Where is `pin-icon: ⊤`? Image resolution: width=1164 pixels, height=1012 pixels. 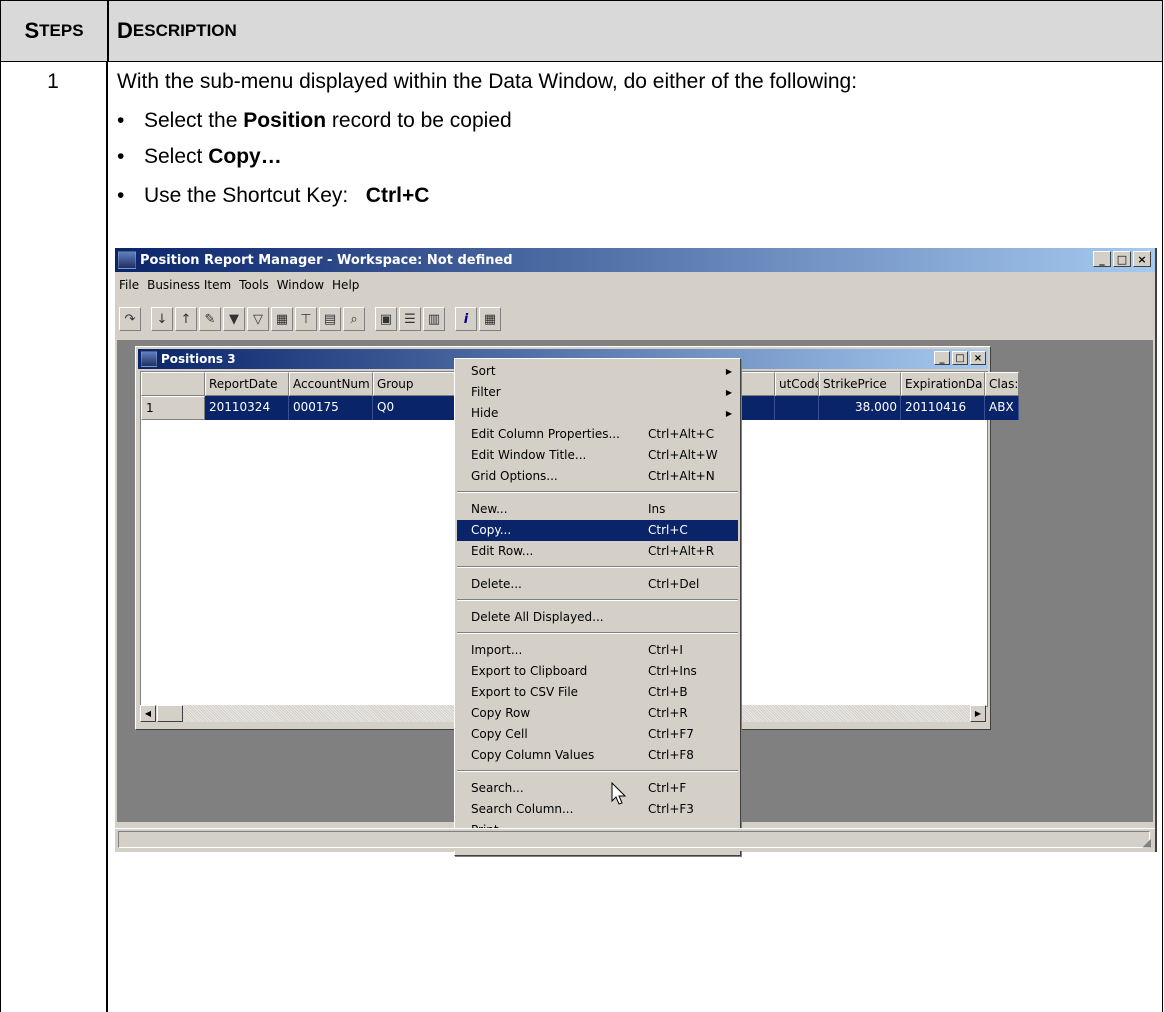
pin-icon: ⊤ is located at coordinates (306, 319).